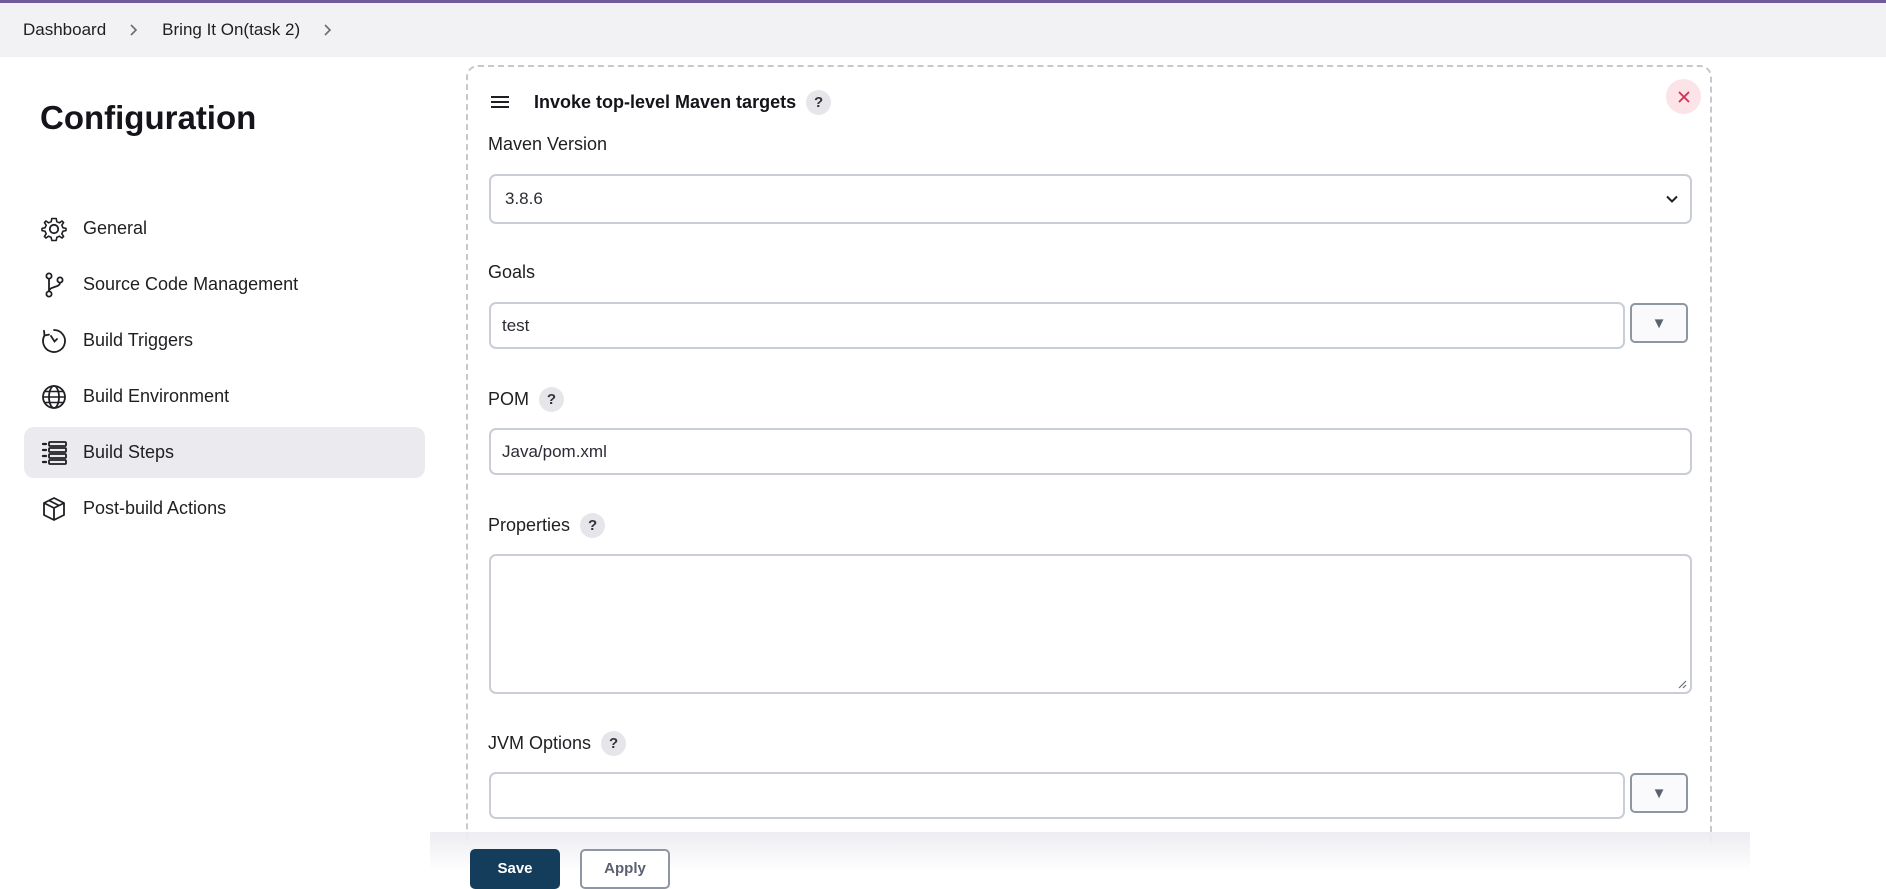  I want to click on close-icon, so click(1683, 96).